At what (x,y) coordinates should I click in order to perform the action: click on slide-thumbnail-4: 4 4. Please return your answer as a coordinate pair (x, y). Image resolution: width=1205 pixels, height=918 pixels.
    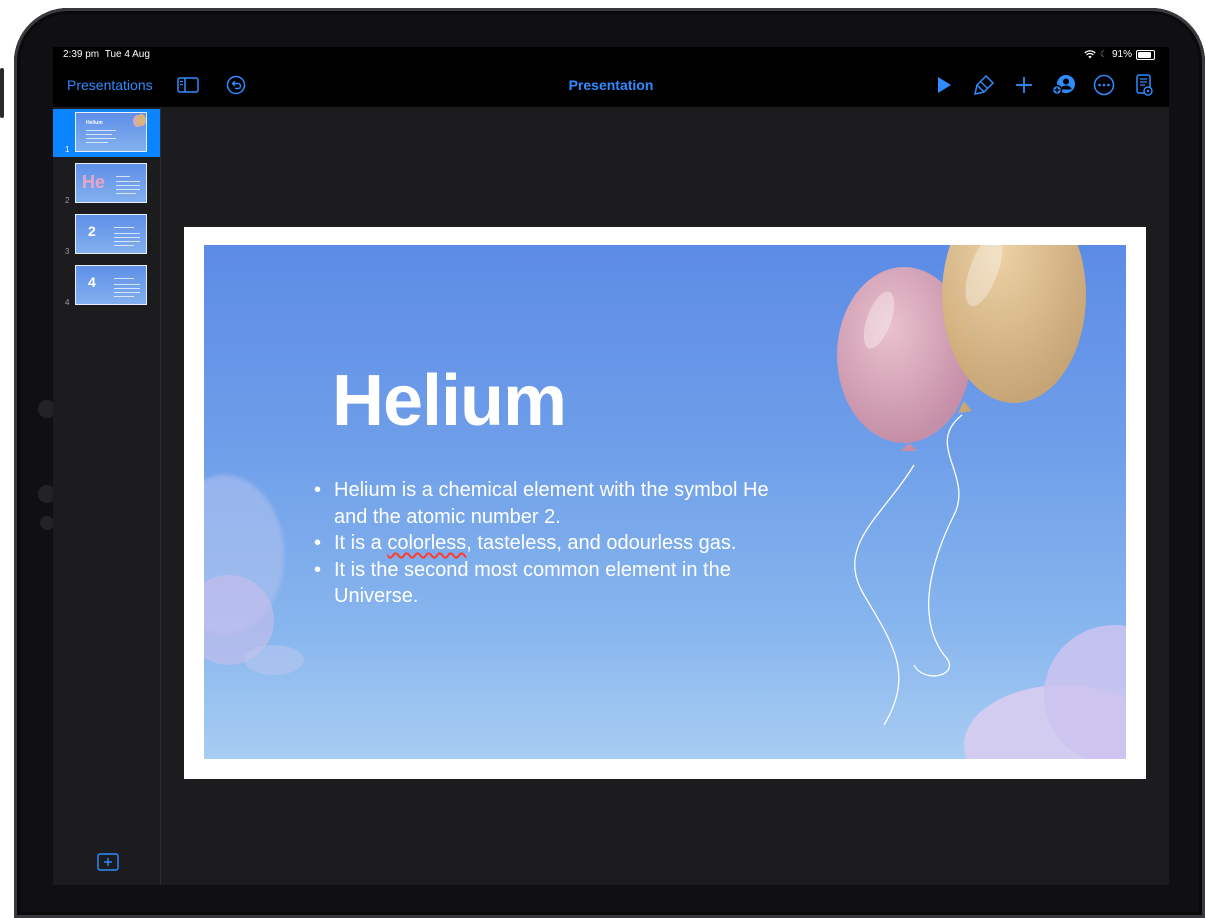
    Looking at the image, I should click on (106, 286).